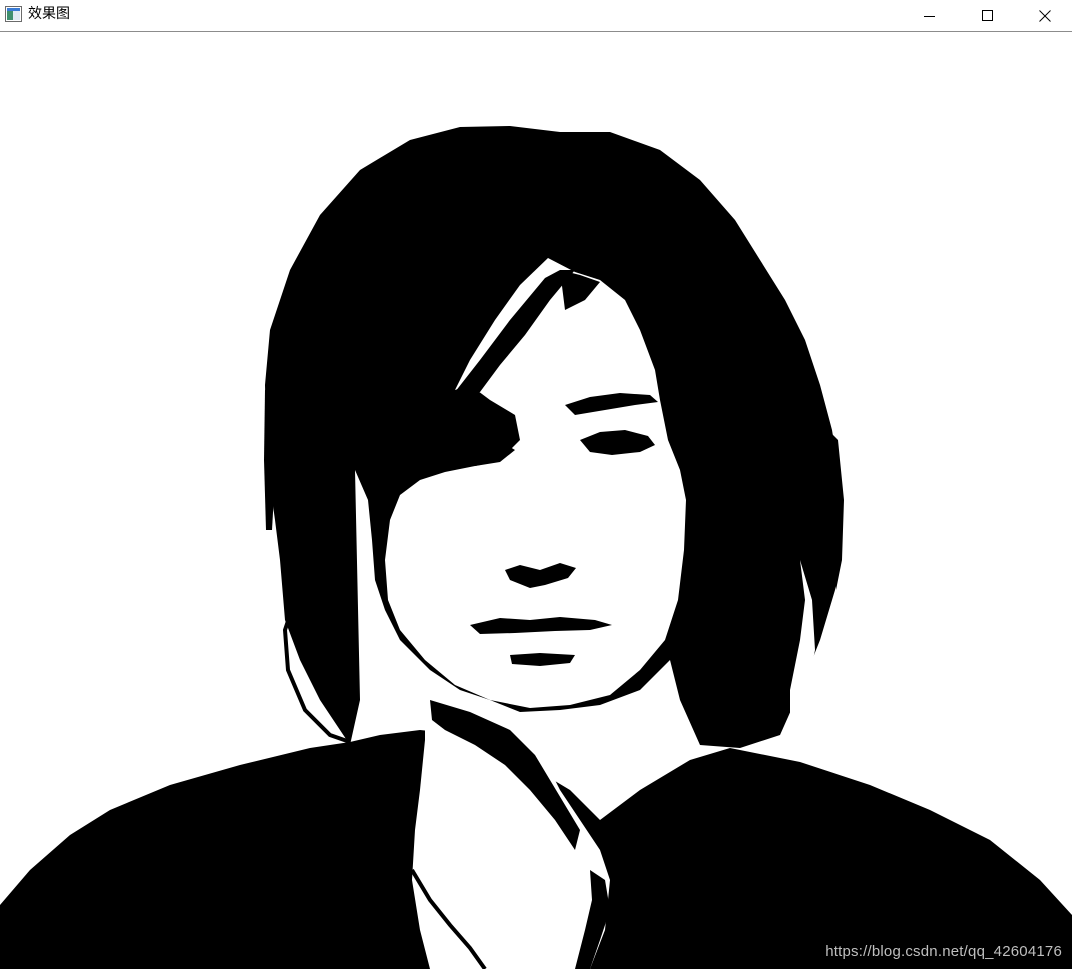  Describe the element at coordinates (943, 951) in the screenshot. I see `csdn-watermark: https://blog.csdn.net/qq_42604176` at that location.